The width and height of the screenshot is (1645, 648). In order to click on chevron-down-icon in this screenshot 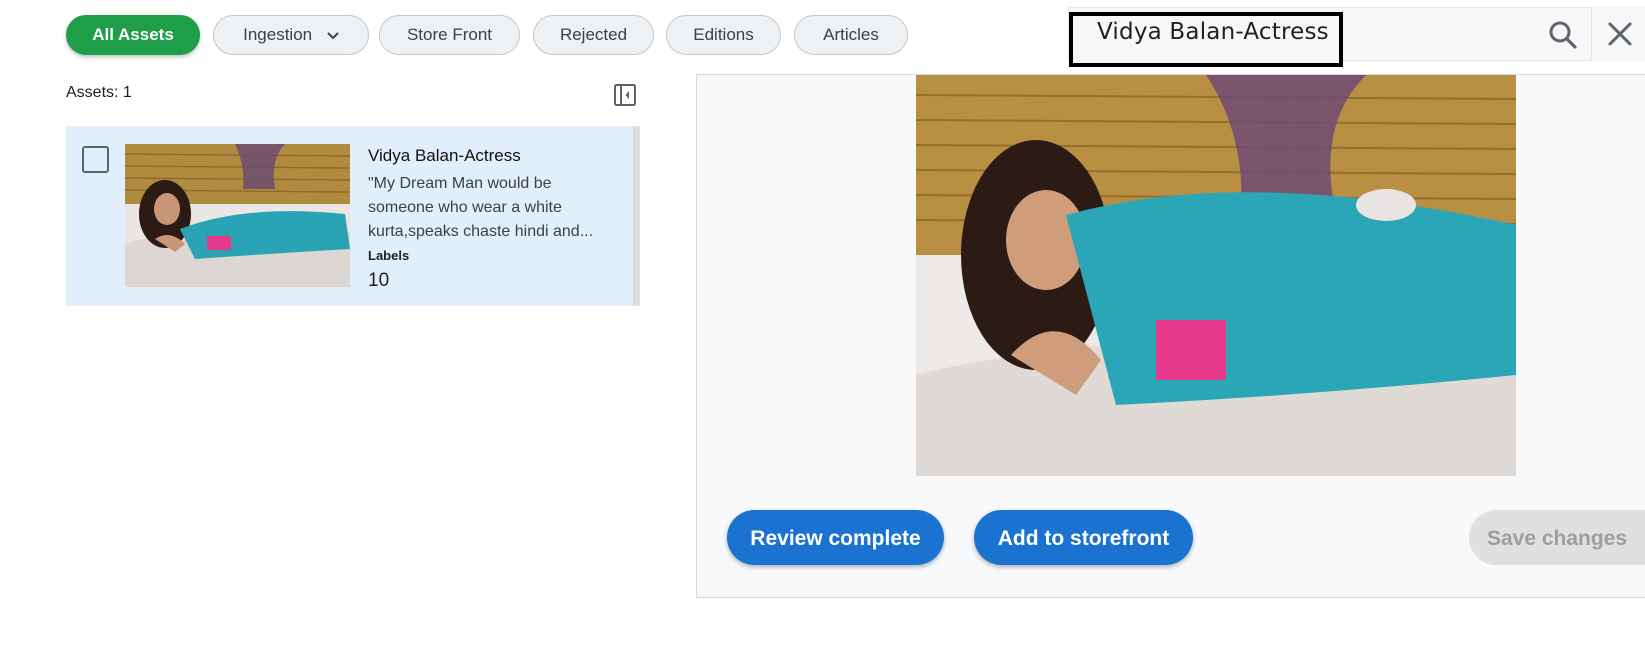, I will do `click(333, 35)`.